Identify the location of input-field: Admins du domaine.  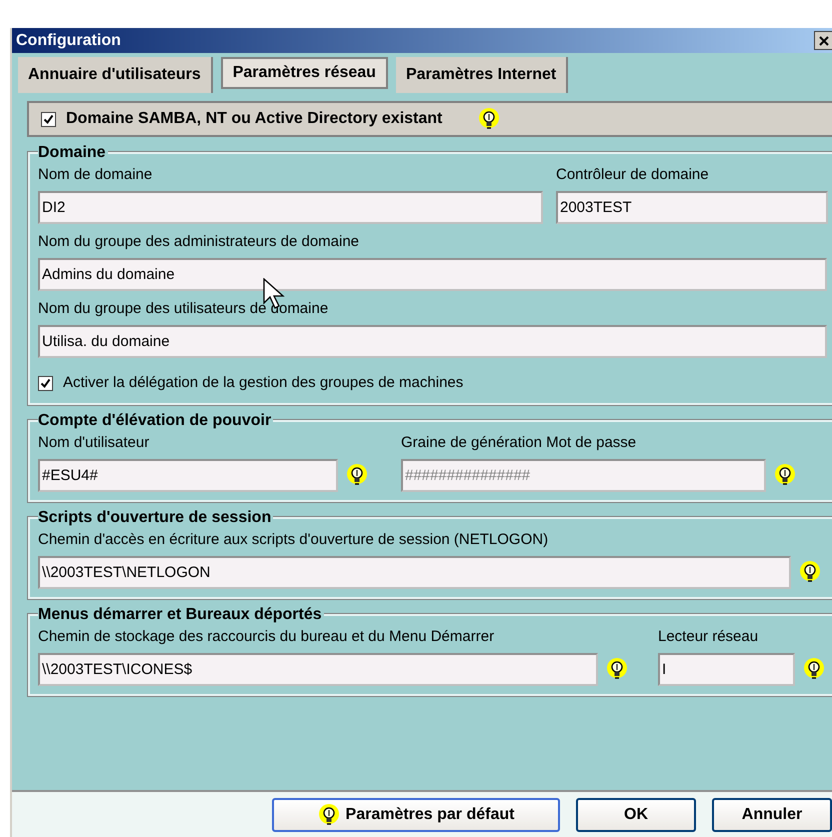
(432, 274).